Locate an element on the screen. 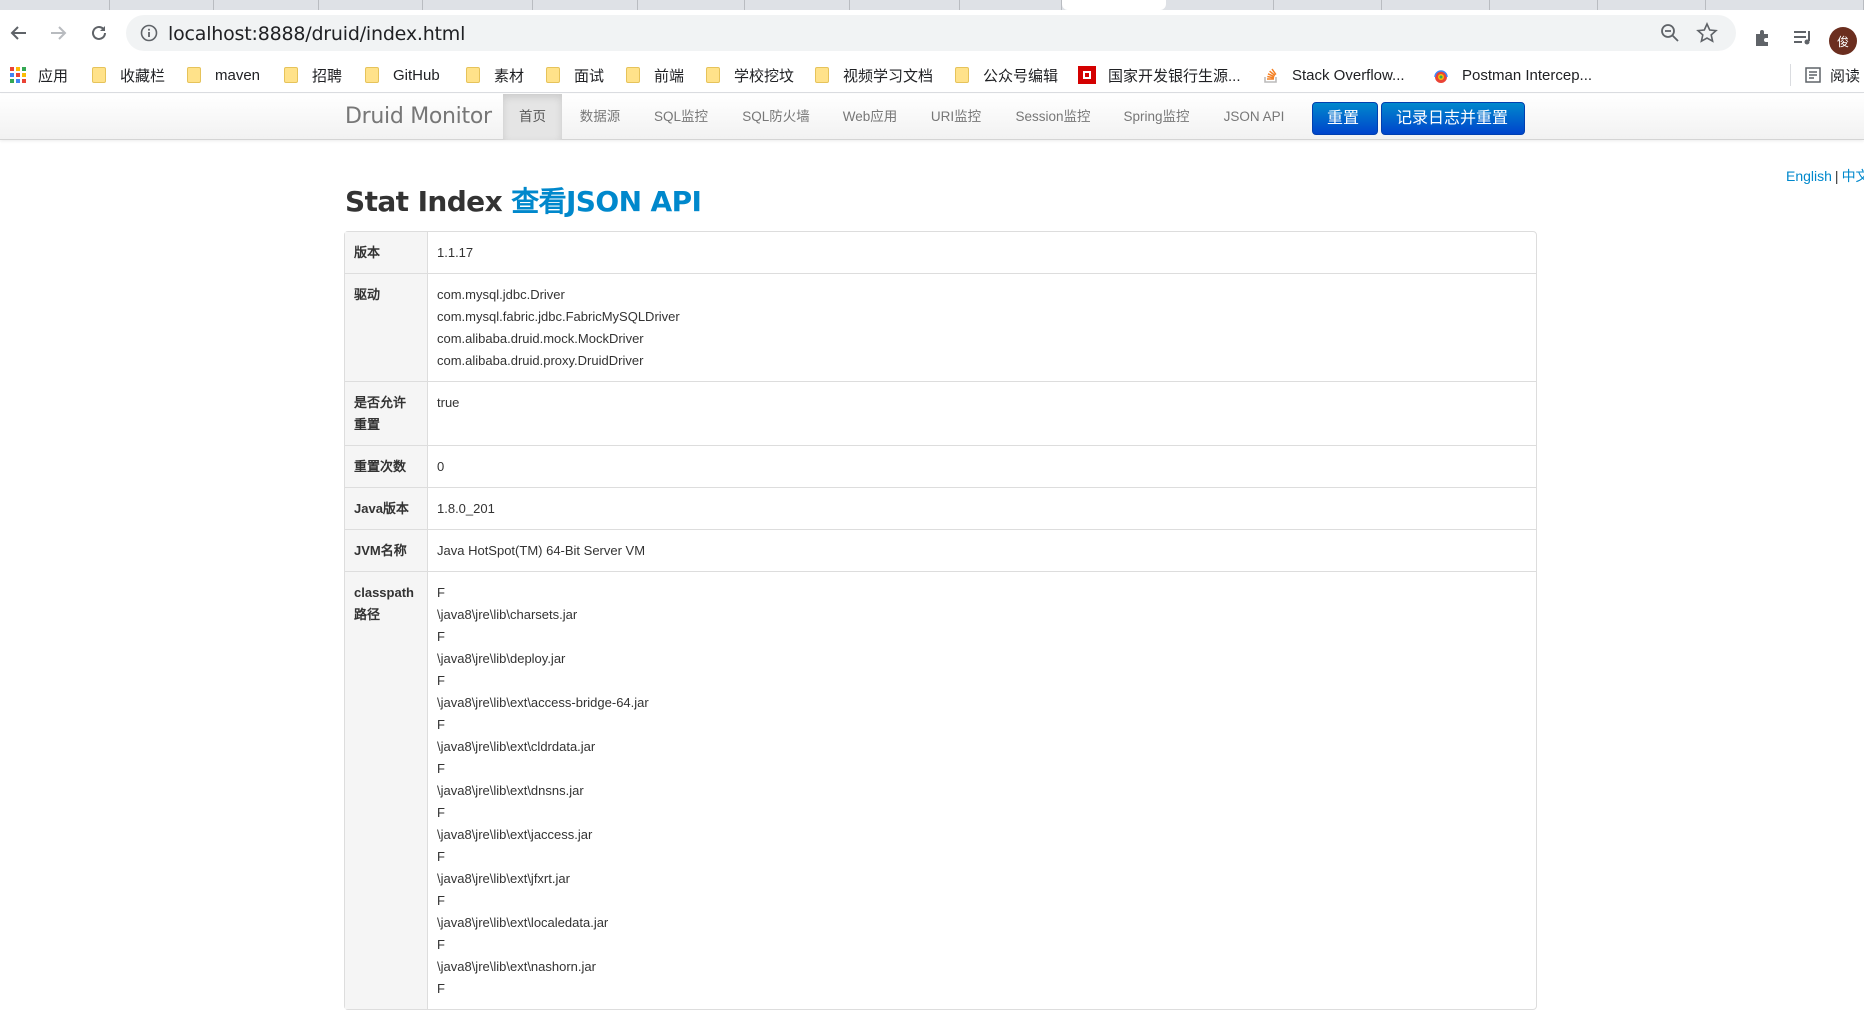 The height and width of the screenshot is (1010, 1864). nav-item-datasource: 数据源 is located at coordinates (600, 117).